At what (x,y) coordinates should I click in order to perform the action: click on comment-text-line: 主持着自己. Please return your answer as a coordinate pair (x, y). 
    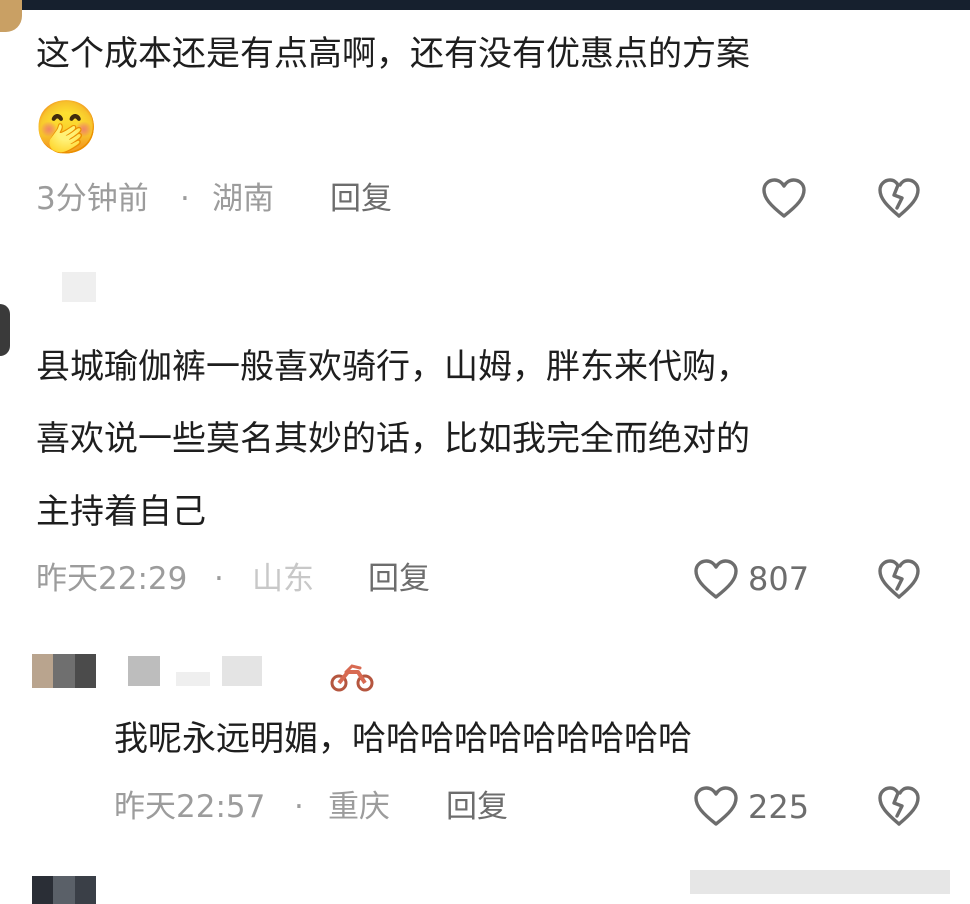
    Looking at the image, I should click on (121, 512).